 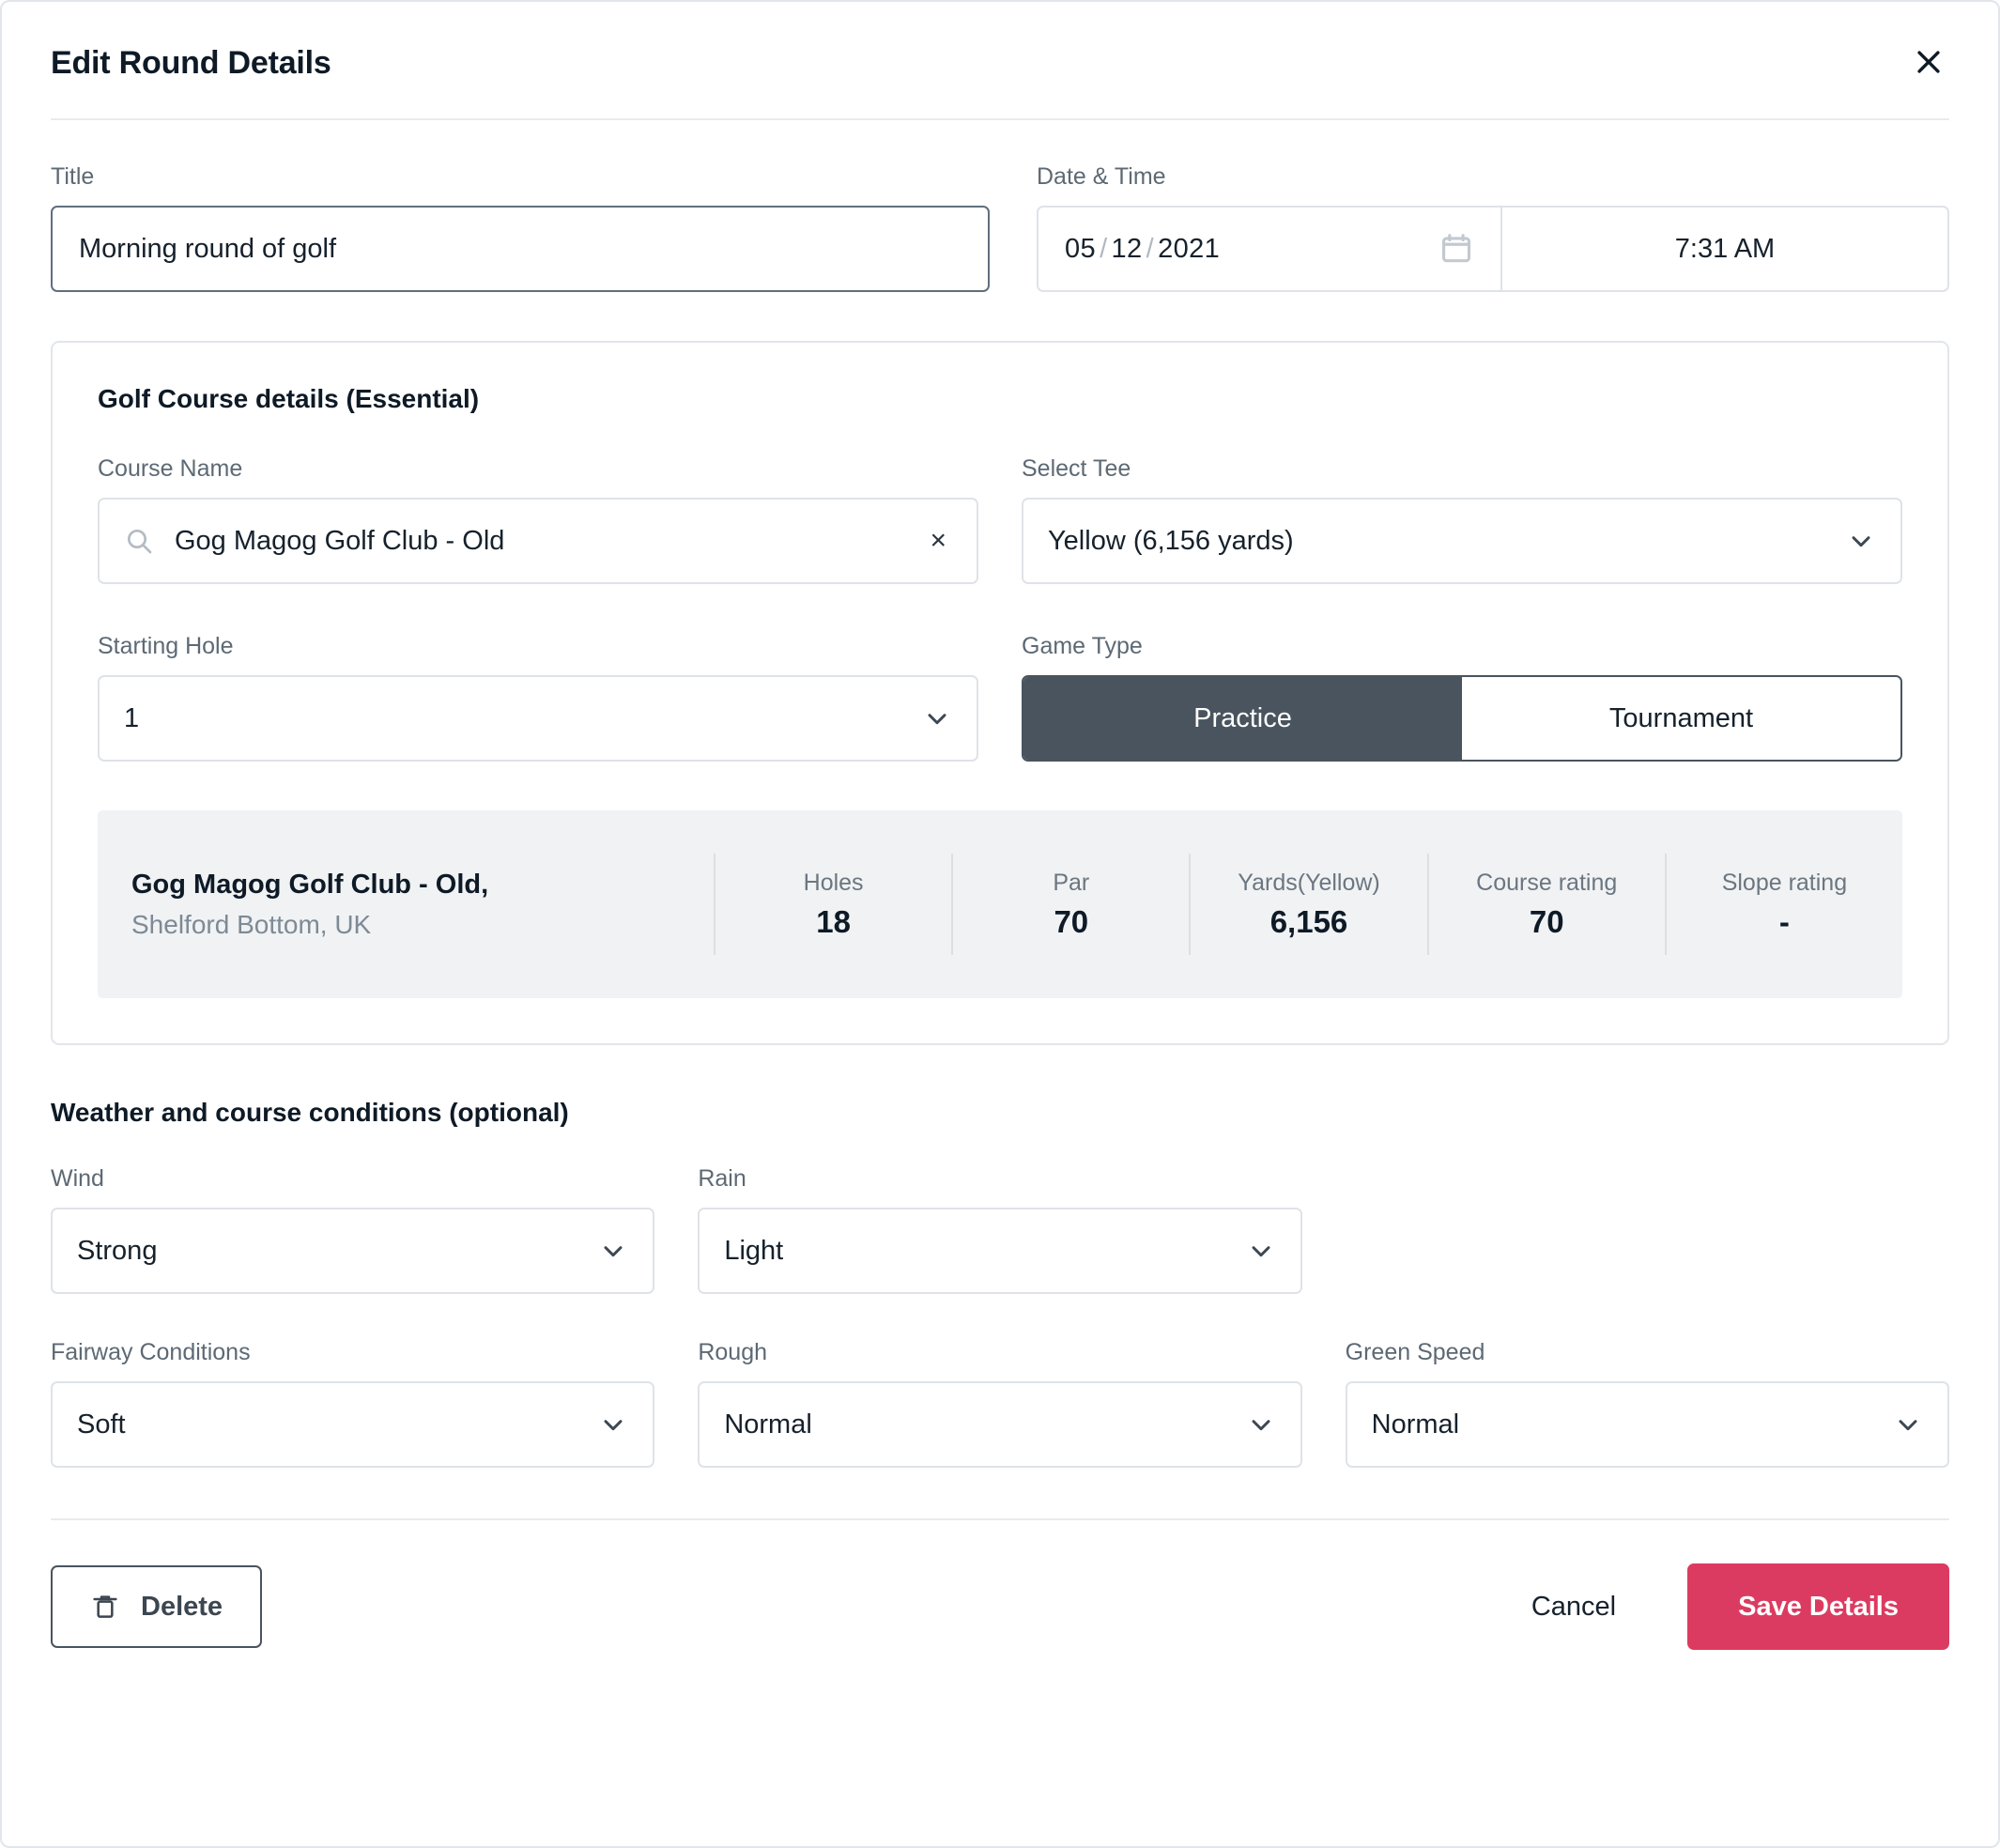 What do you see at coordinates (1462, 541) in the screenshot?
I see `select-tee-dropdown: Yellow (6,156 yards)` at bounding box center [1462, 541].